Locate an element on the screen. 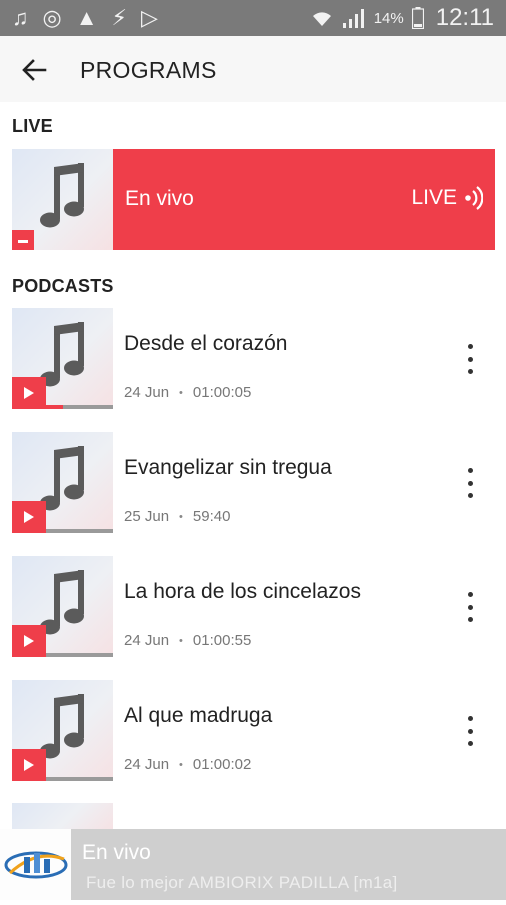  status-bar: ♫ ◎ ▲ ⚡ ▷ 14% 12:11 is located at coordinates (253, 18).